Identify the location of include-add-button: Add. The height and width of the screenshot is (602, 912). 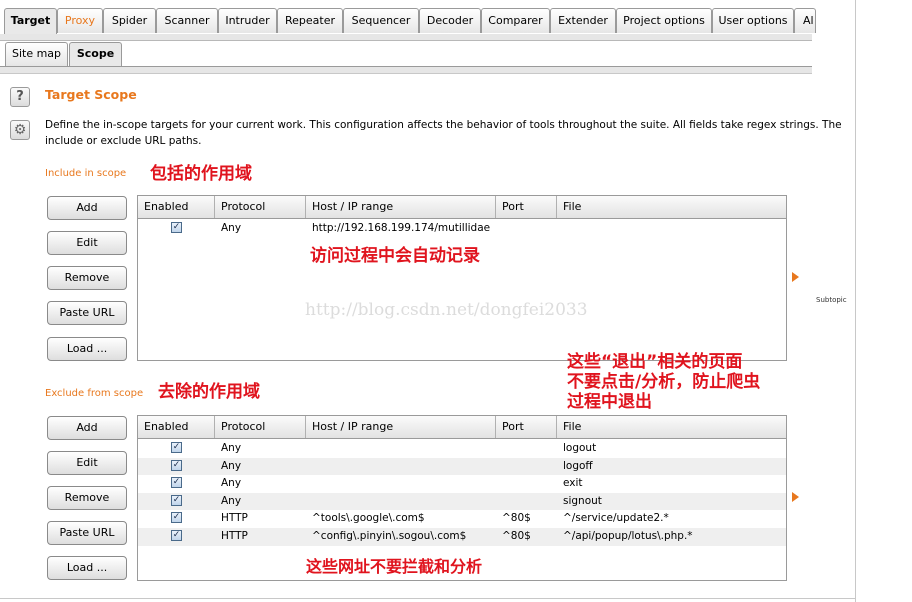
(87, 208).